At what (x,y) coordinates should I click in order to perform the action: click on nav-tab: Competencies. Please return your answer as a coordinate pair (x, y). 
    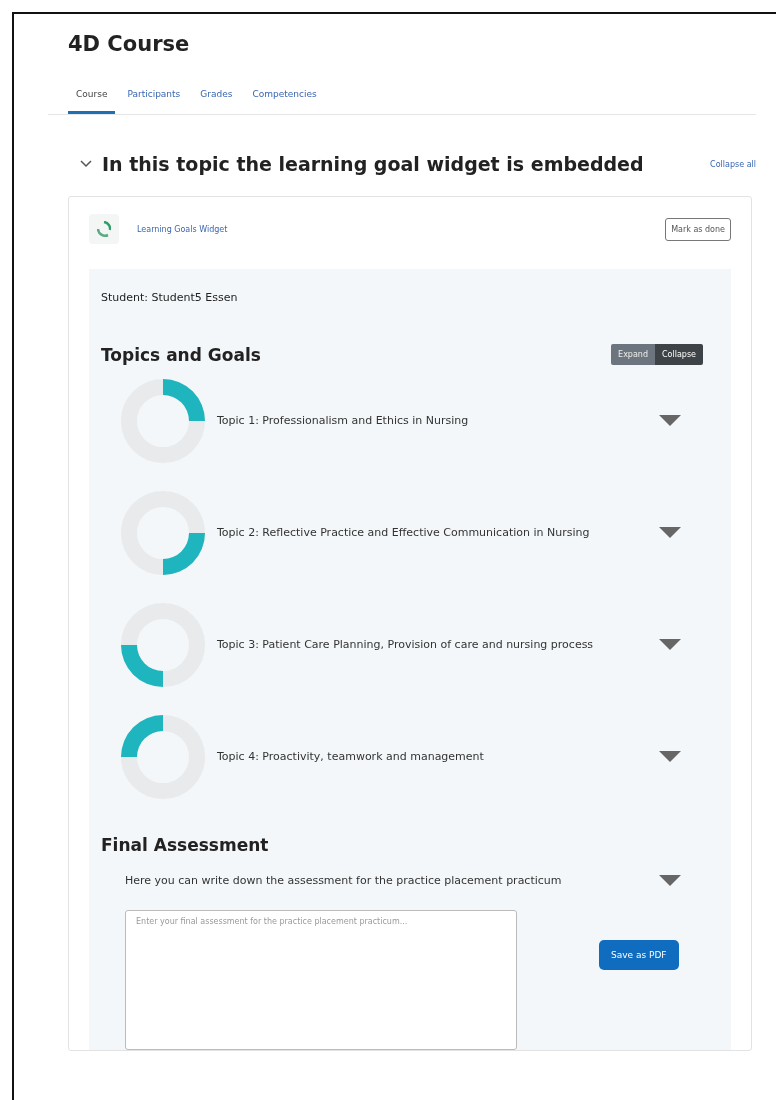
    Looking at the image, I should click on (284, 97).